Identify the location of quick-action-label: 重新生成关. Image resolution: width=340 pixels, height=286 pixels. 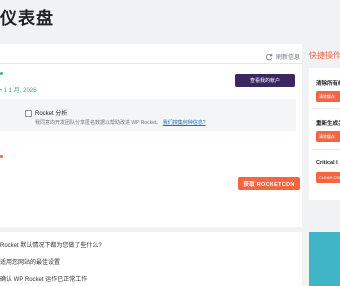
(328, 124).